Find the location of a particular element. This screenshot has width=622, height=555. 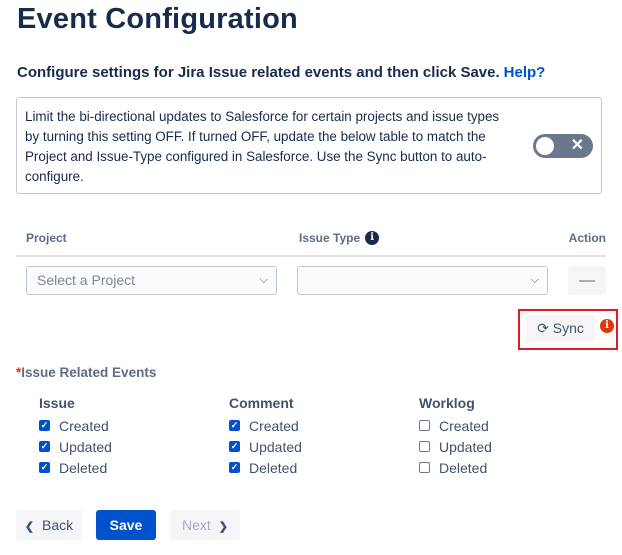

checkbox-worklog-created: Created is located at coordinates (455, 425).